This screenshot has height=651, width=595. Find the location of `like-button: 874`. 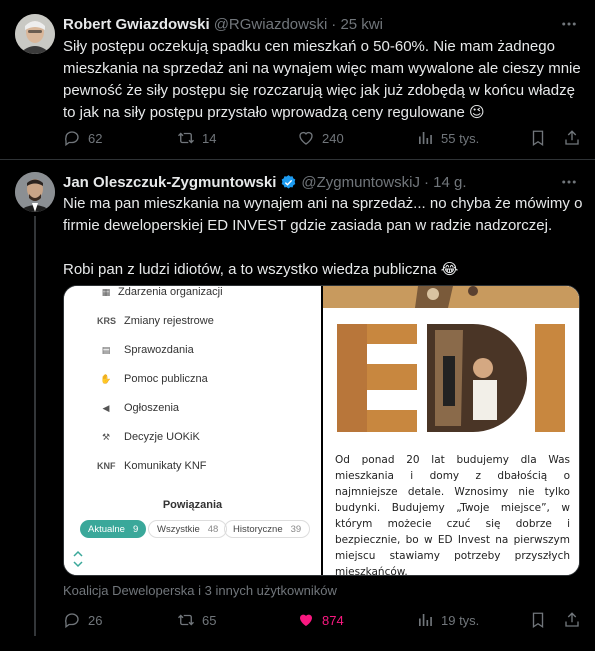

like-button: 874 is located at coordinates (320, 620).